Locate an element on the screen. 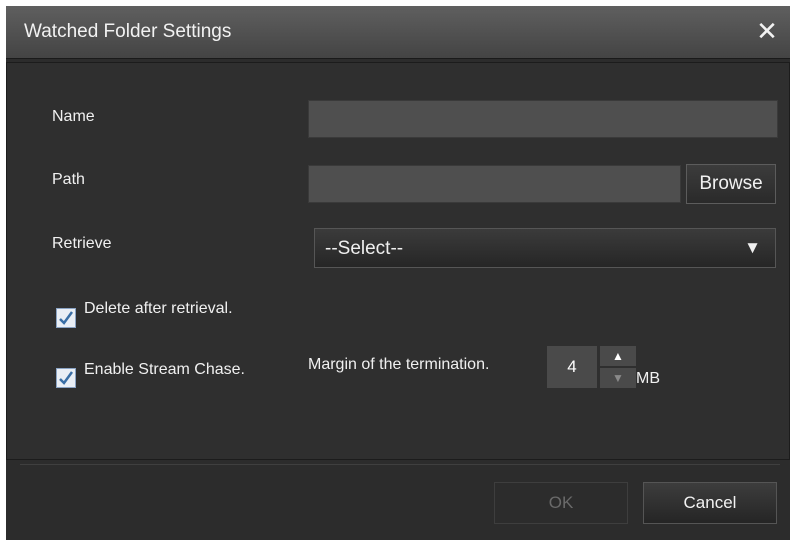 The width and height of the screenshot is (796, 546). arrow-down-icon: ▼ is located at coordinates (618, 378).